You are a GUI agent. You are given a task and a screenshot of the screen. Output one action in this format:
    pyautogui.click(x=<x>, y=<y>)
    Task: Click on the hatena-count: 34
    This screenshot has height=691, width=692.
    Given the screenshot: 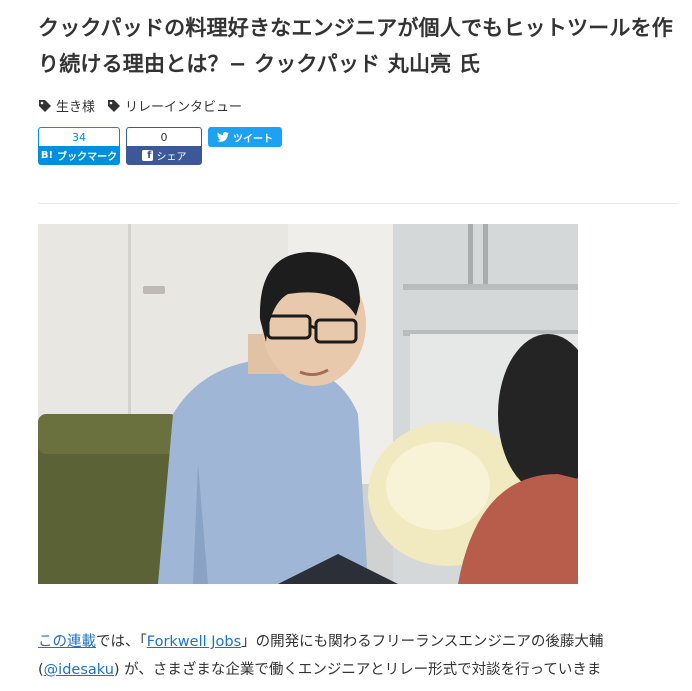 What is the action you would take?
    pyautogui.click(x=79, y=136)
    